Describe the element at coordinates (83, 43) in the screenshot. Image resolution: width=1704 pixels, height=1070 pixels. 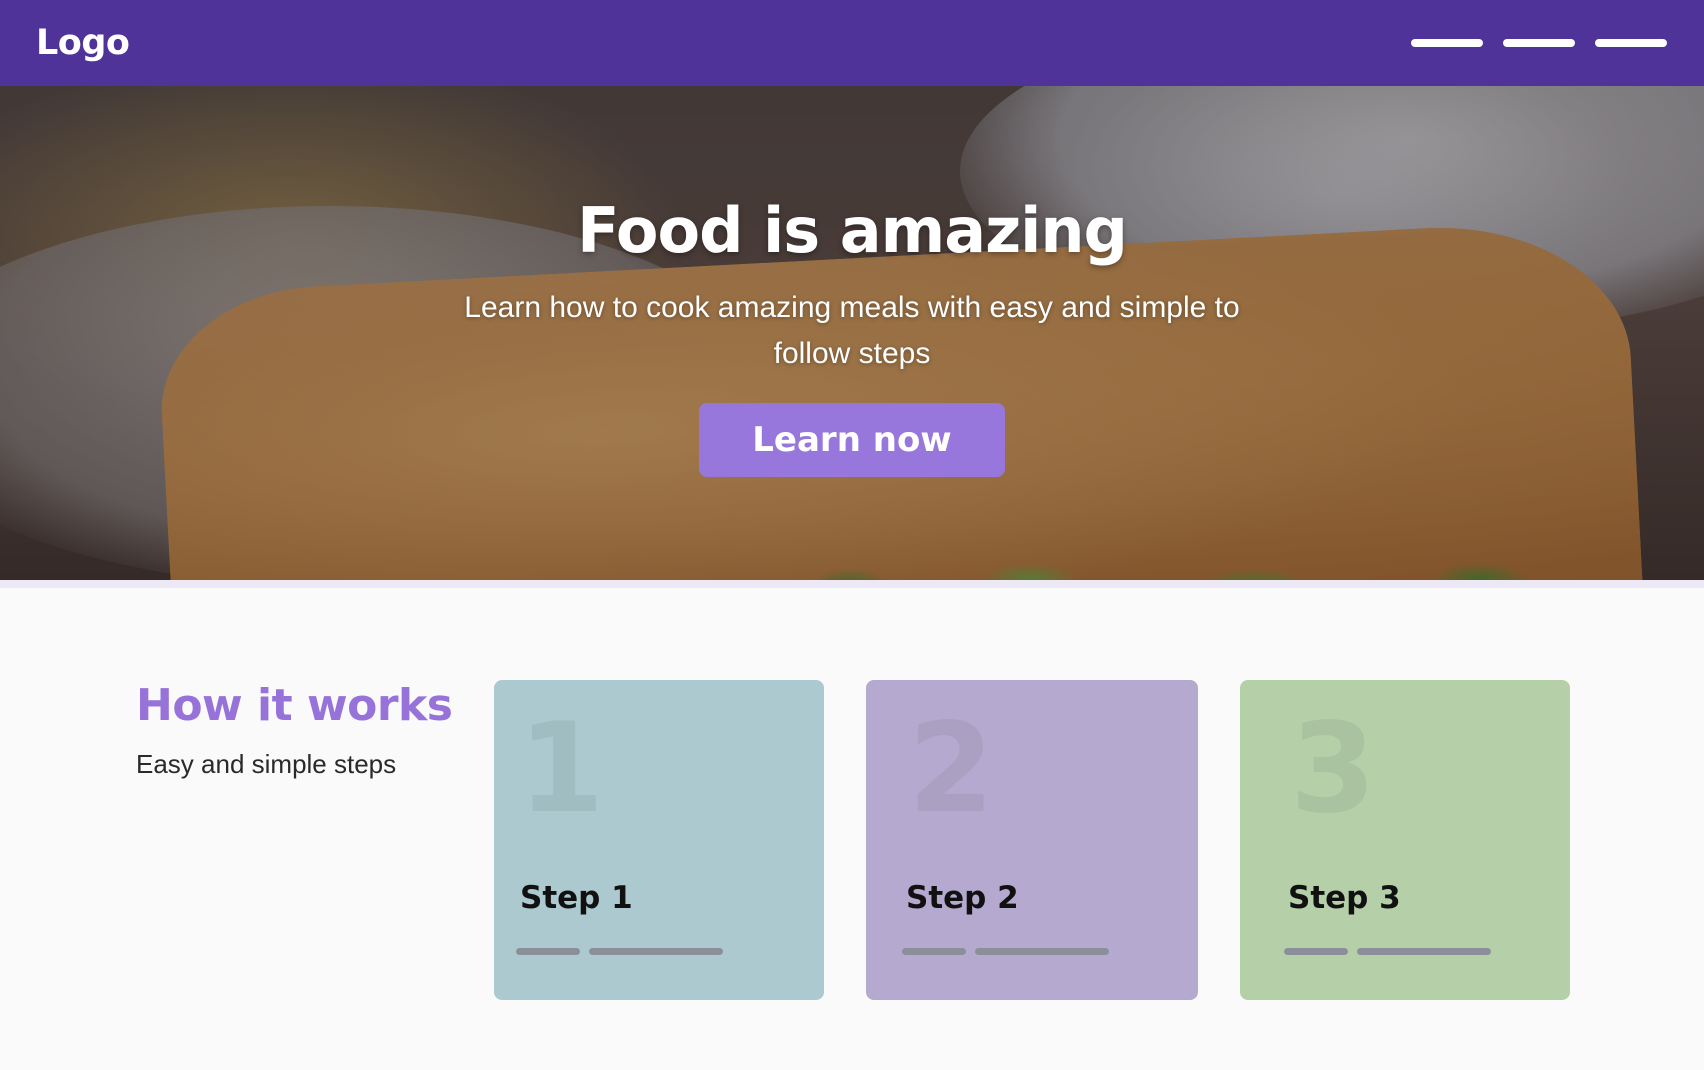
I see `logo: Logo` at that location.